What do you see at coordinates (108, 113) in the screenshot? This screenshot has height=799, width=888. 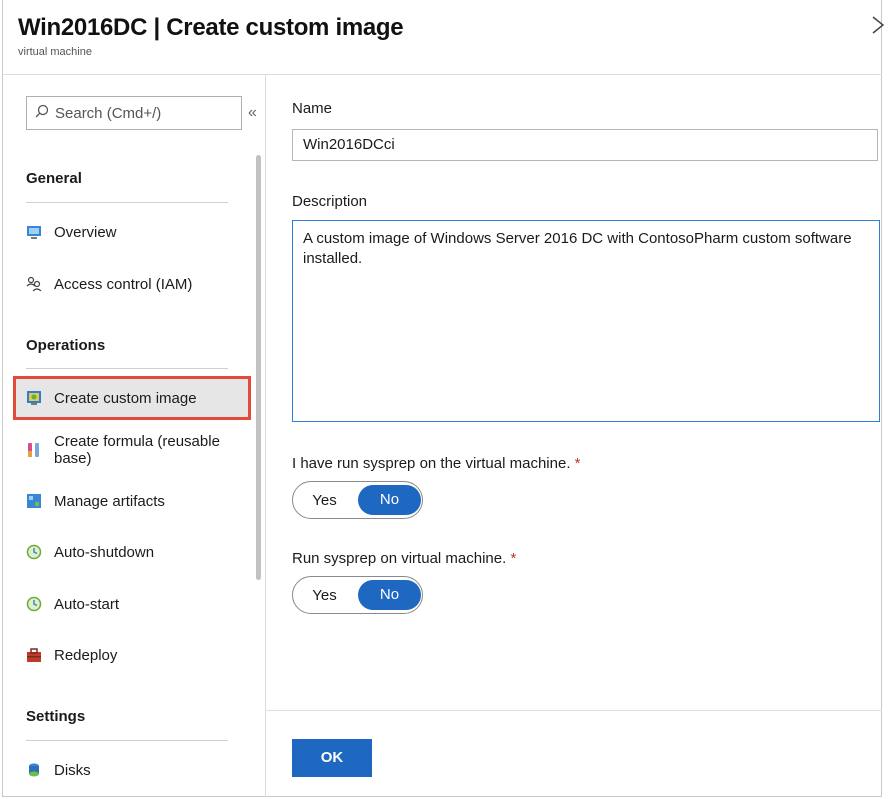 I see `search-placeholder: Search (Cmd+/)` at bounding box center [108, 113].